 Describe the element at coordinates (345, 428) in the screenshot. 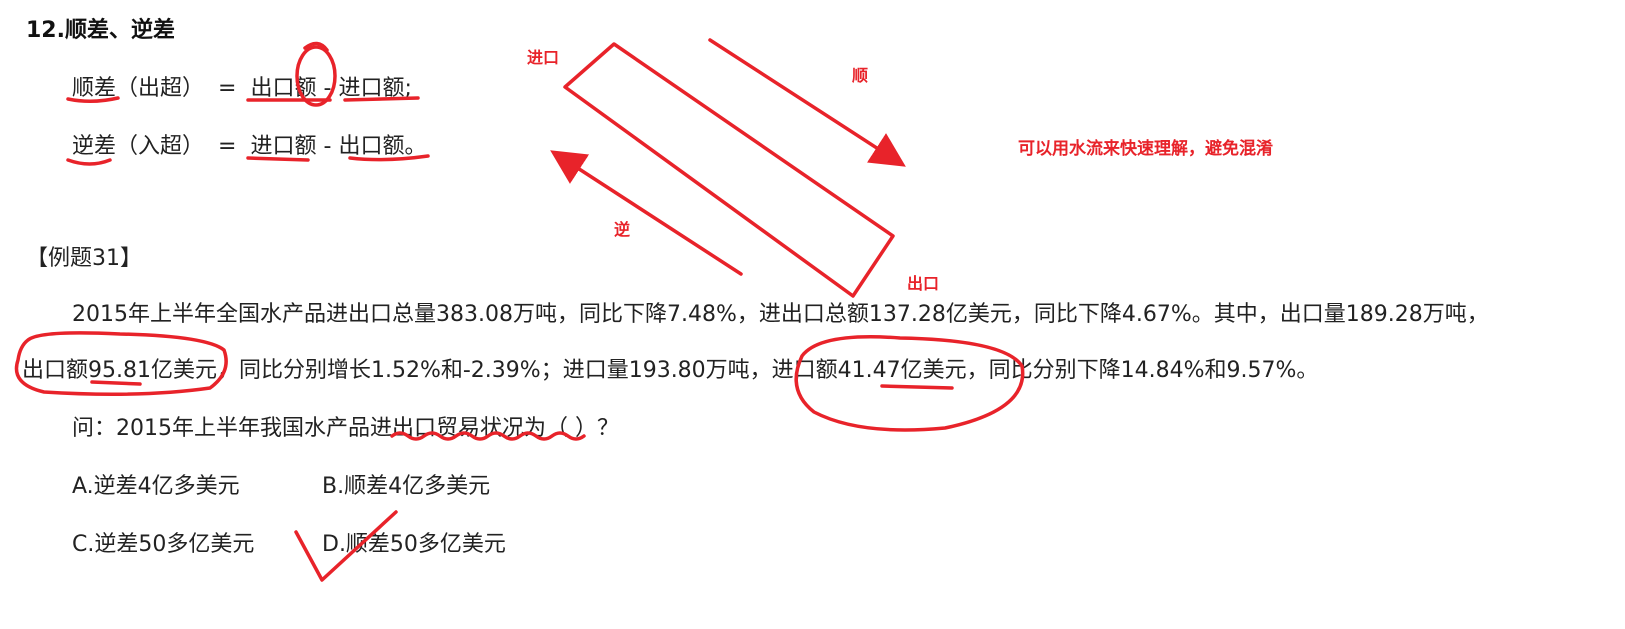

I see `question-text: 问：2015年上半年我国水产品进出口贸易状况为（ ）？` at that location.